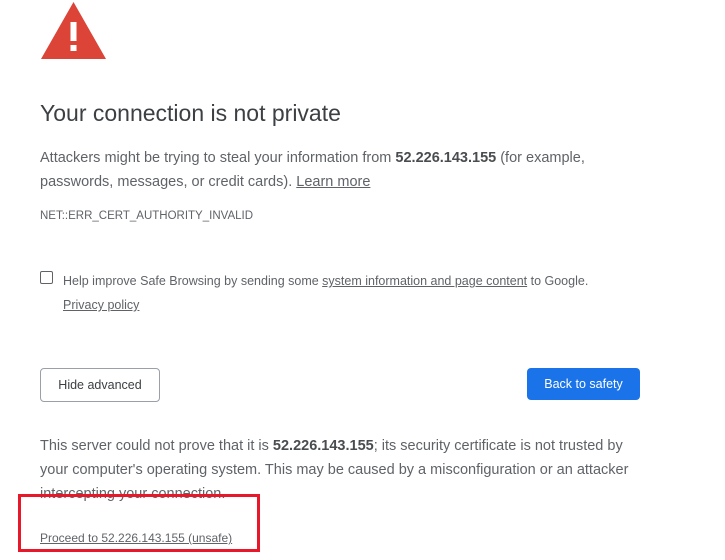  I want to click on system-info-link: system information and page content, so click(424, 281).